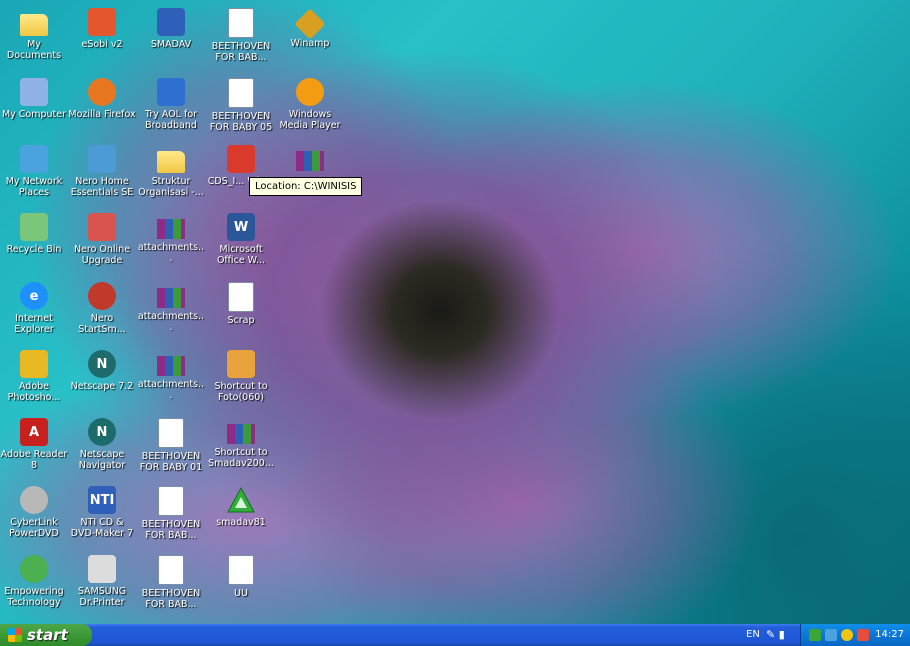 This screenshot has height=646, width=910. I want to click on desktop-icon: CyberLink PowerDVD, so click(34, 512).